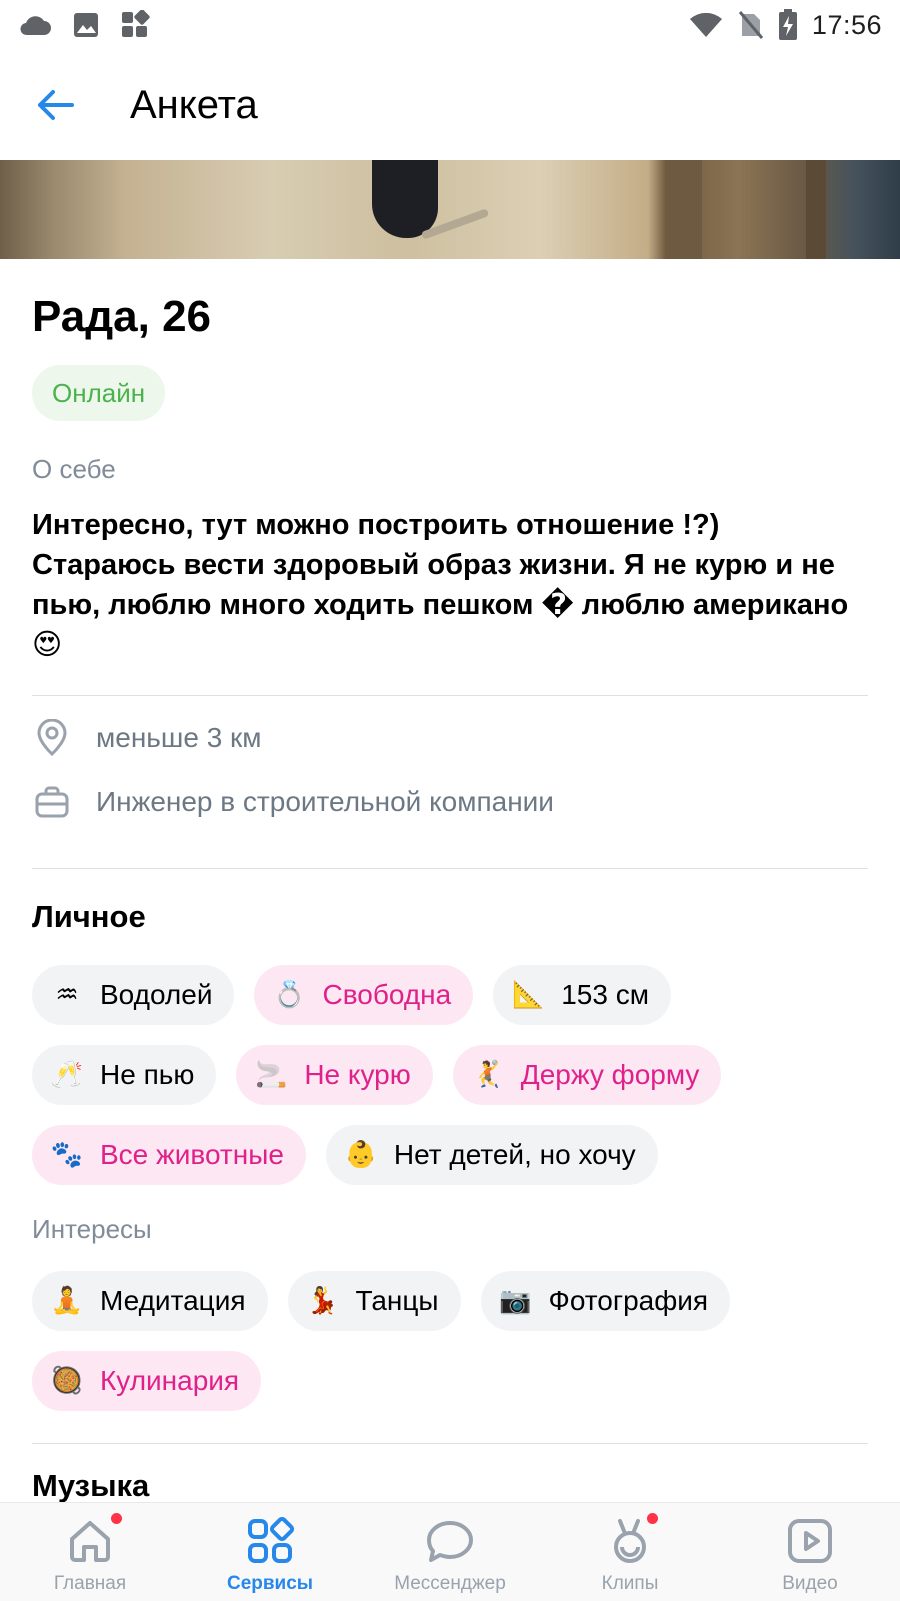 The width and height of the screenshot is (900, 1601). Describe the element at coordinates (67, 1381) in the screenshot. I see `pan-icon: 🥘` at that location.